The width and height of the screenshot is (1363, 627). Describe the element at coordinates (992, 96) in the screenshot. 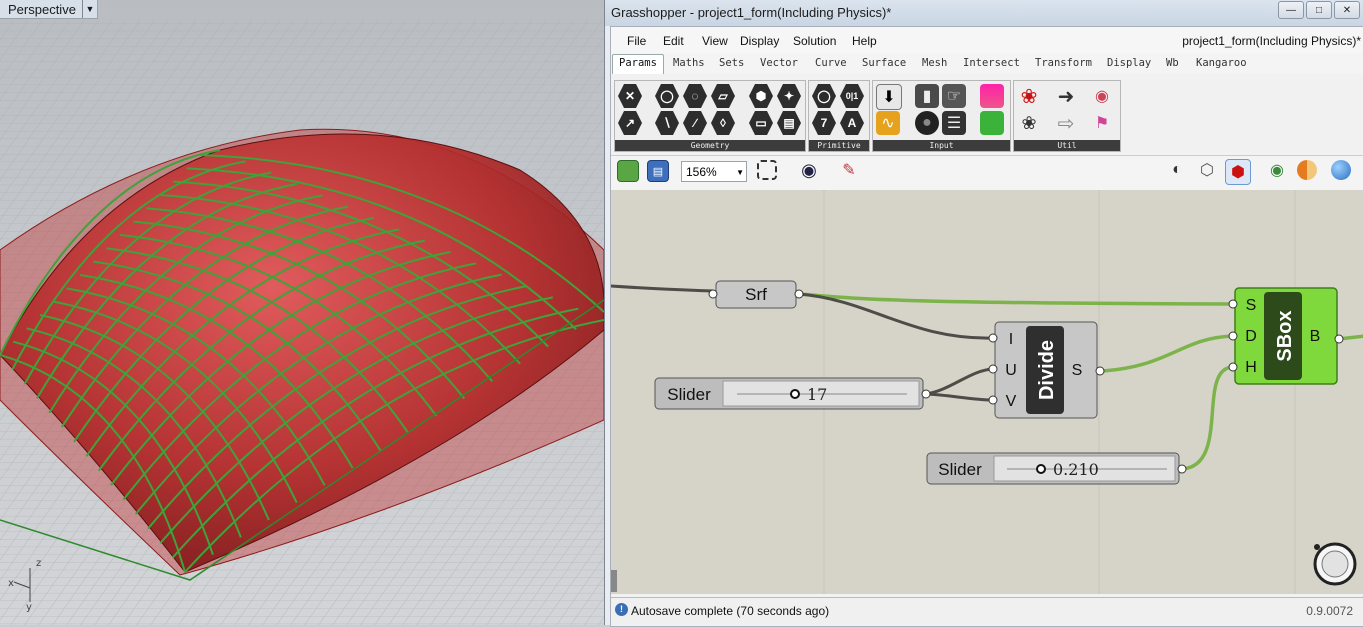

I see `gradient-icon` at that location.